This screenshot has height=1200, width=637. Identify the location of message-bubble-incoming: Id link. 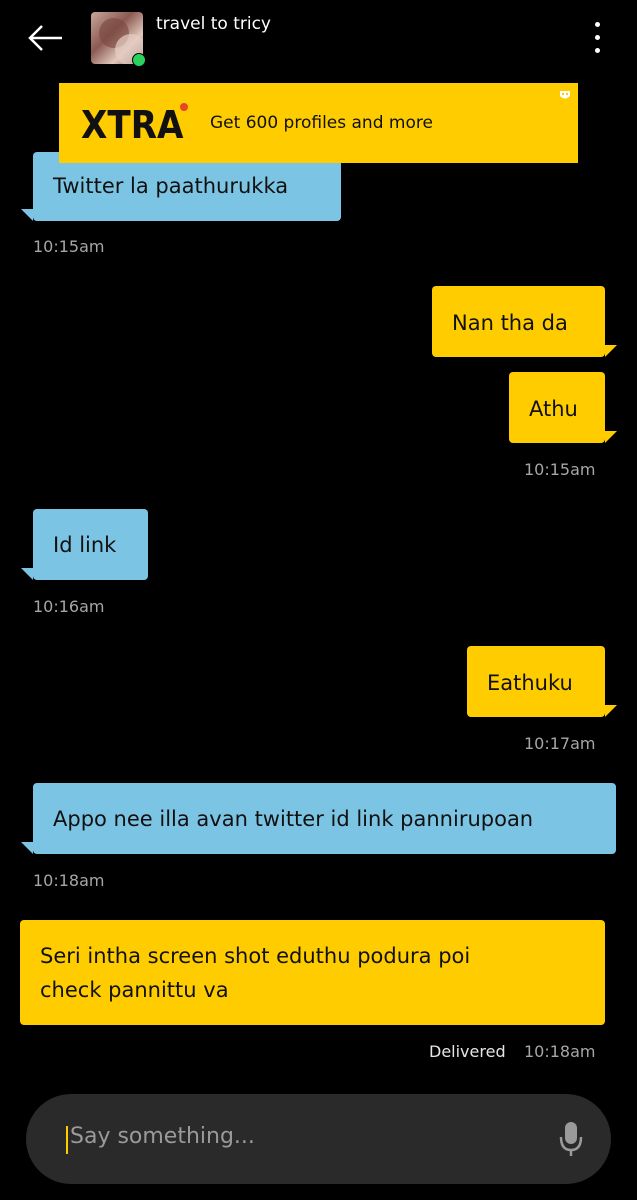
(90, 544).